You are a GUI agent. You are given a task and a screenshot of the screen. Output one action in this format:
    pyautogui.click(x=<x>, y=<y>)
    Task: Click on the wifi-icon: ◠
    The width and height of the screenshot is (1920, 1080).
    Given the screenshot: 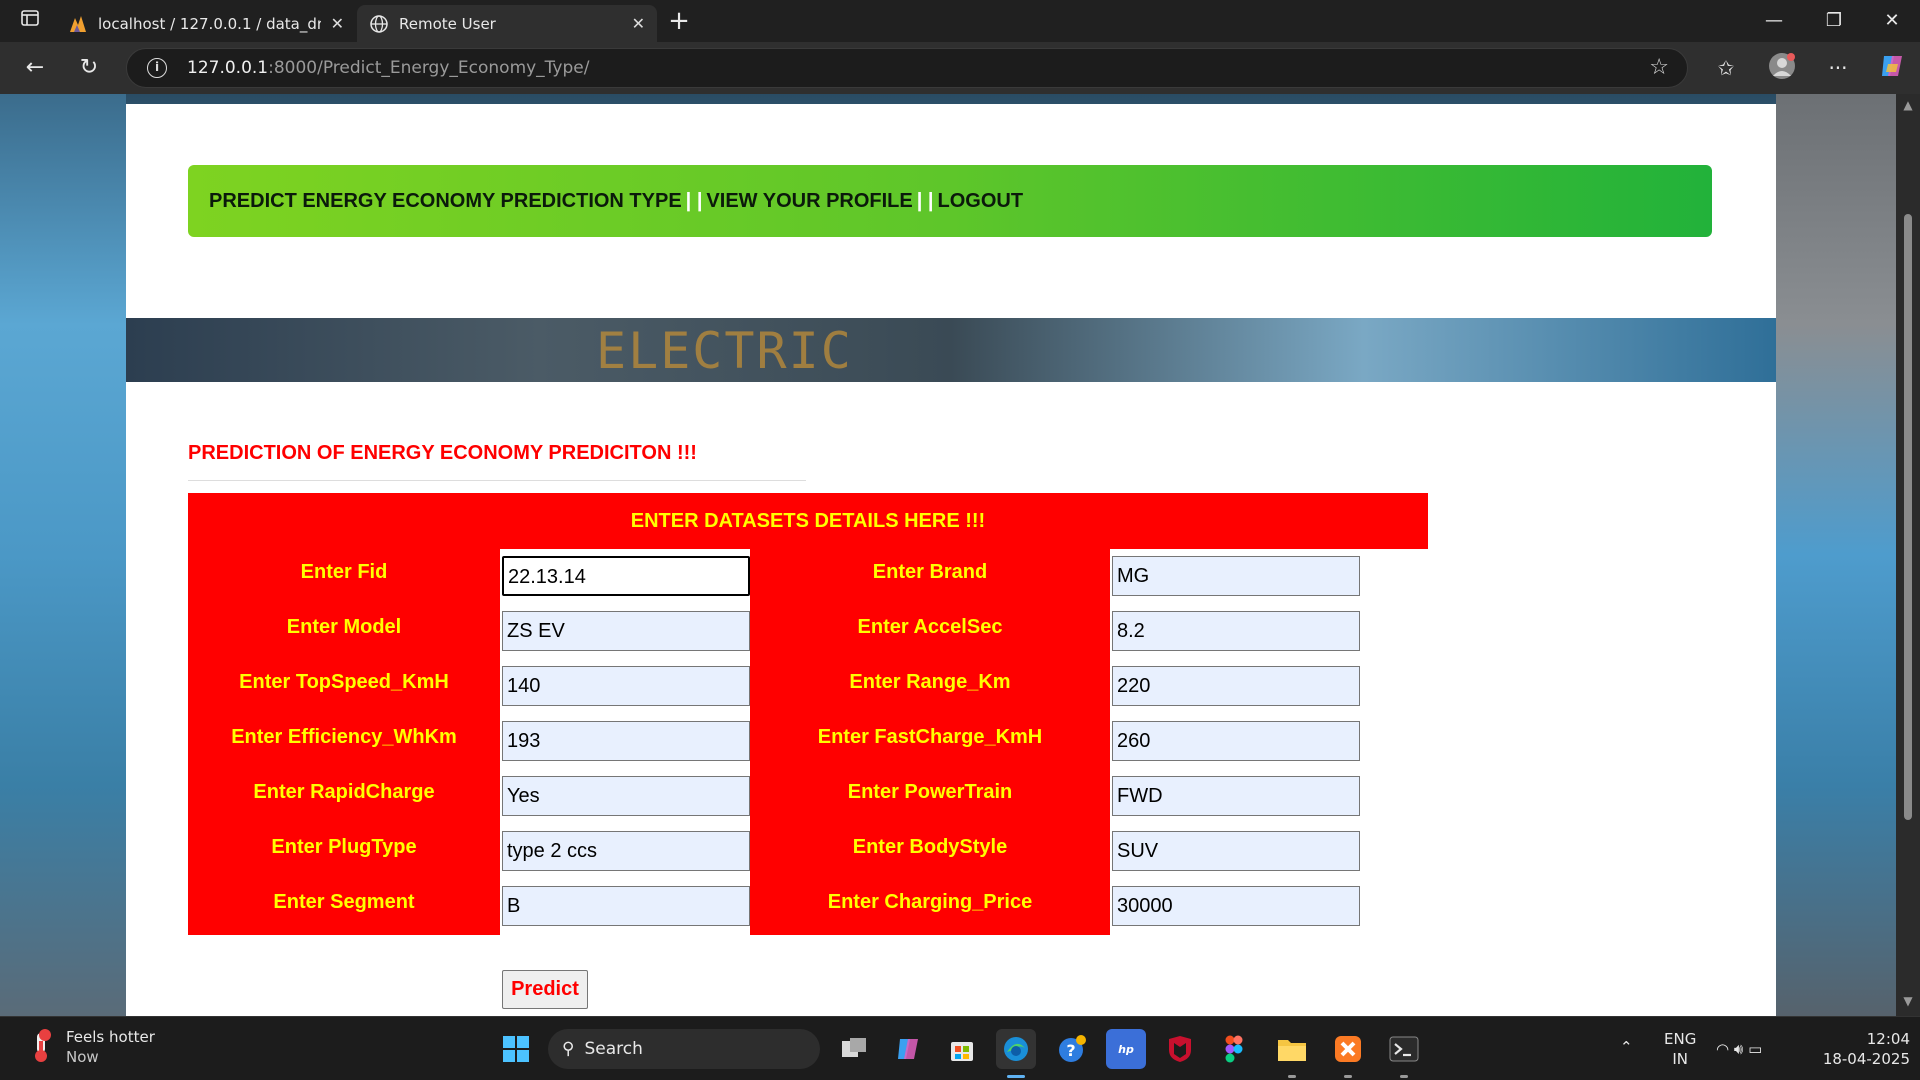 What is the action you would take?
    pyautogui.click(x=1723, y=1049)
    